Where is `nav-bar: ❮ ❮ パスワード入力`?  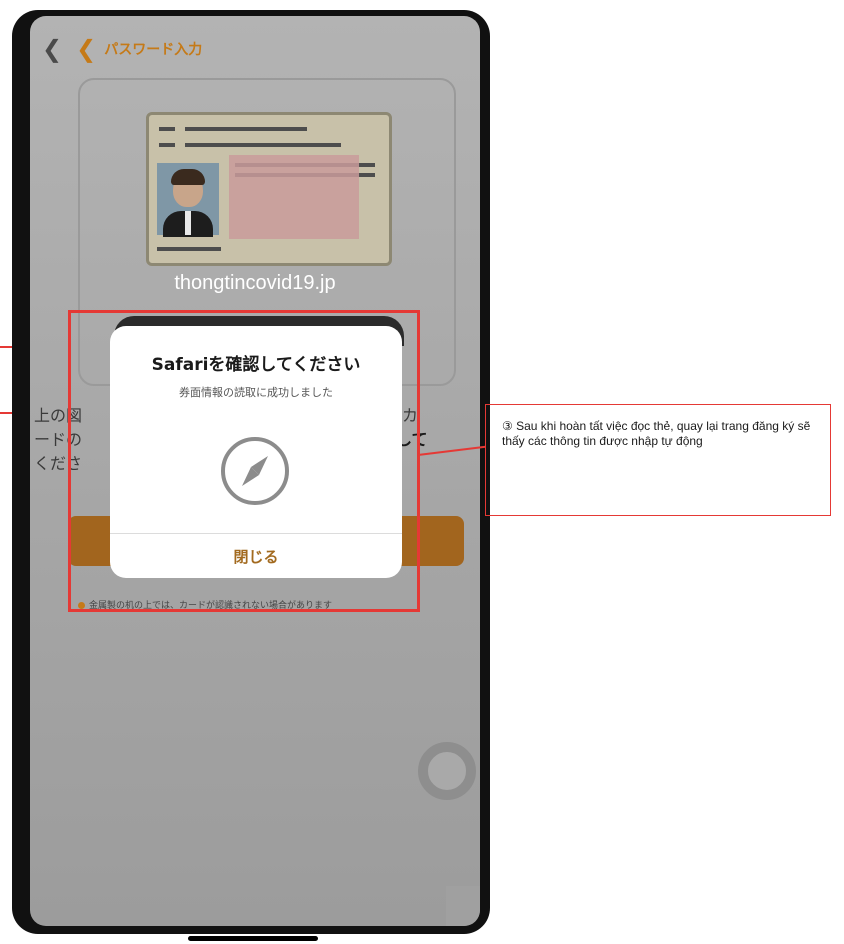 nav-bar: ❮ ❮ パスワード入力 is located at coordinates (122, 49).